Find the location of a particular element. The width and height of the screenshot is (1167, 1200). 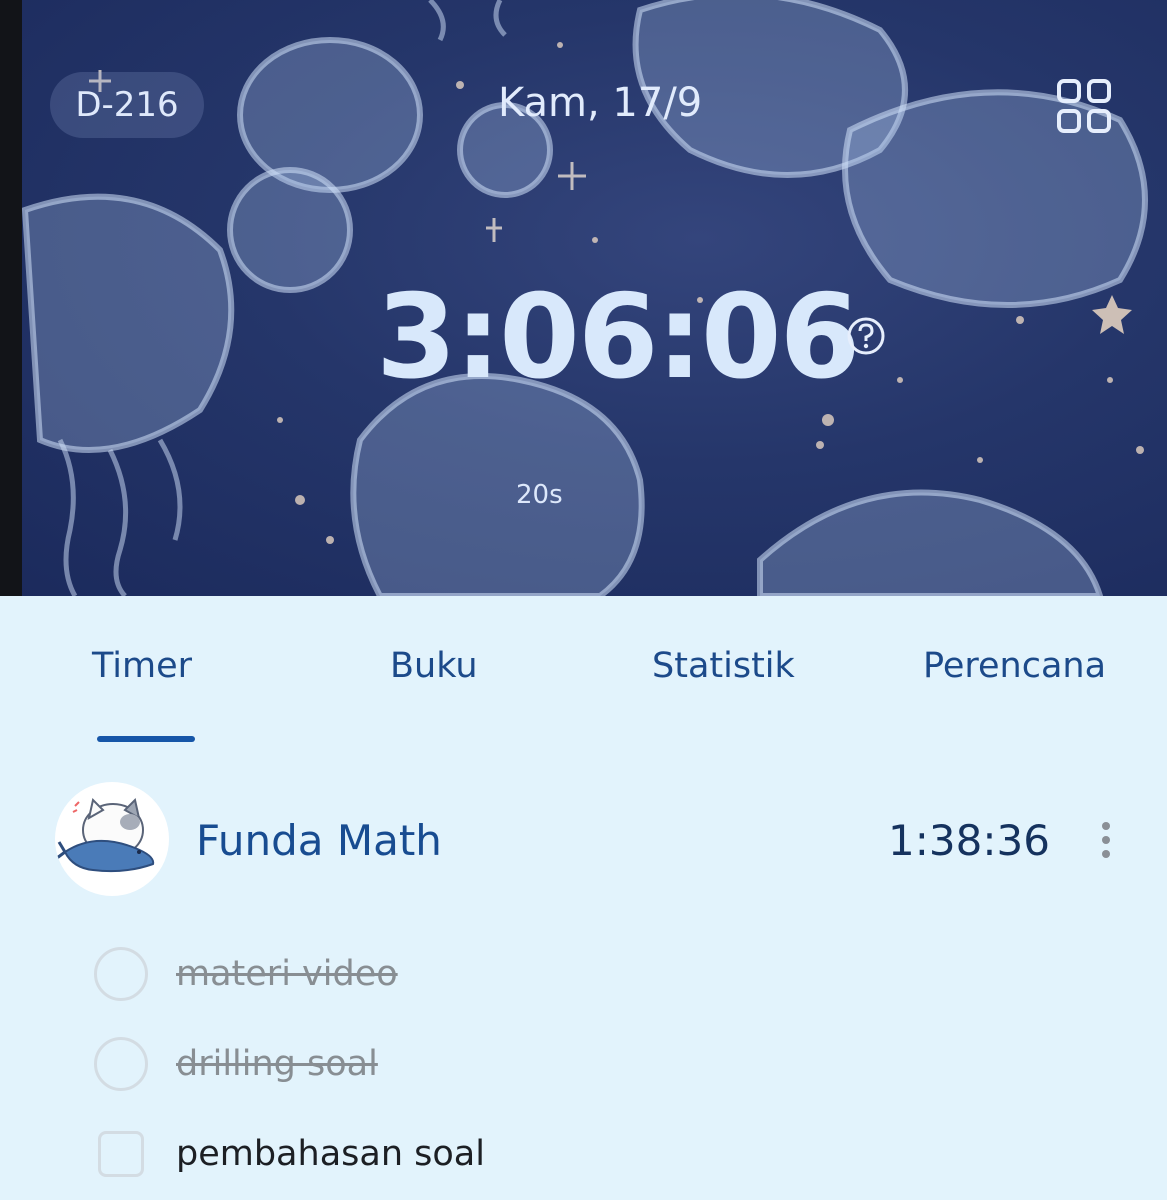

grid-icon is located at coordinates (1084, 106).